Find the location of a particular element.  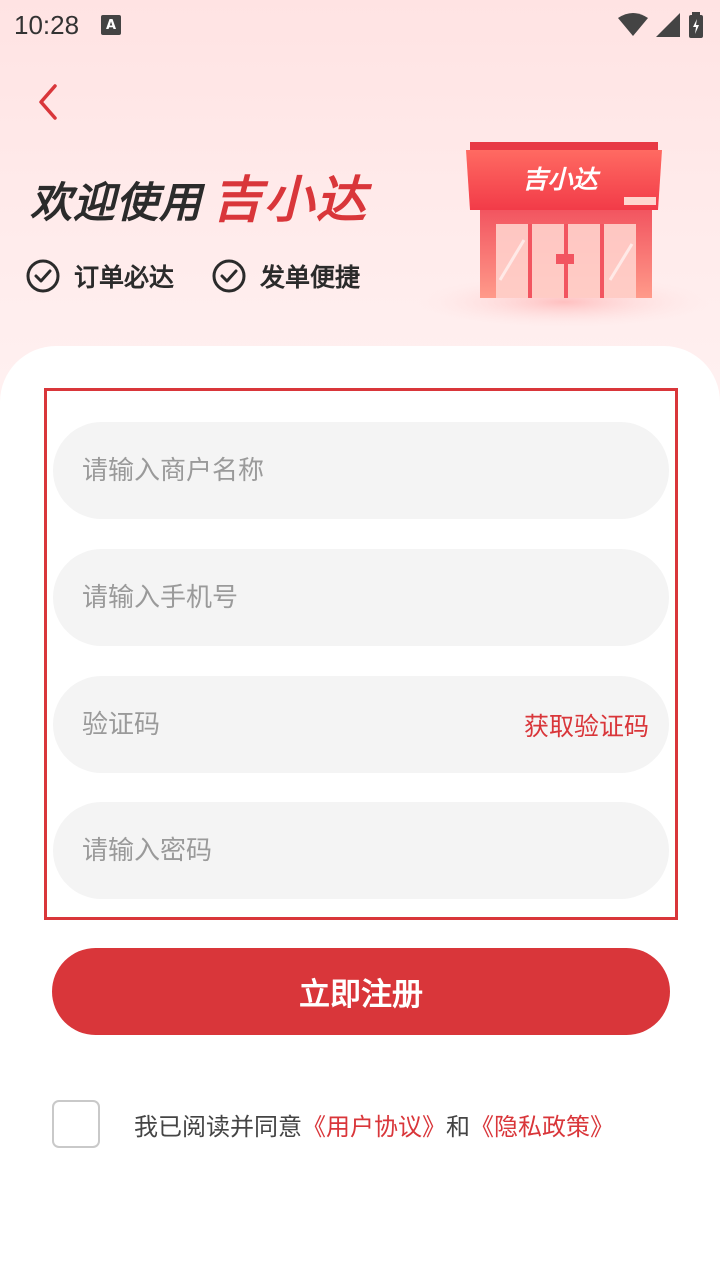

feature-item: 发单便捷 is located at coordinates (286, 276).